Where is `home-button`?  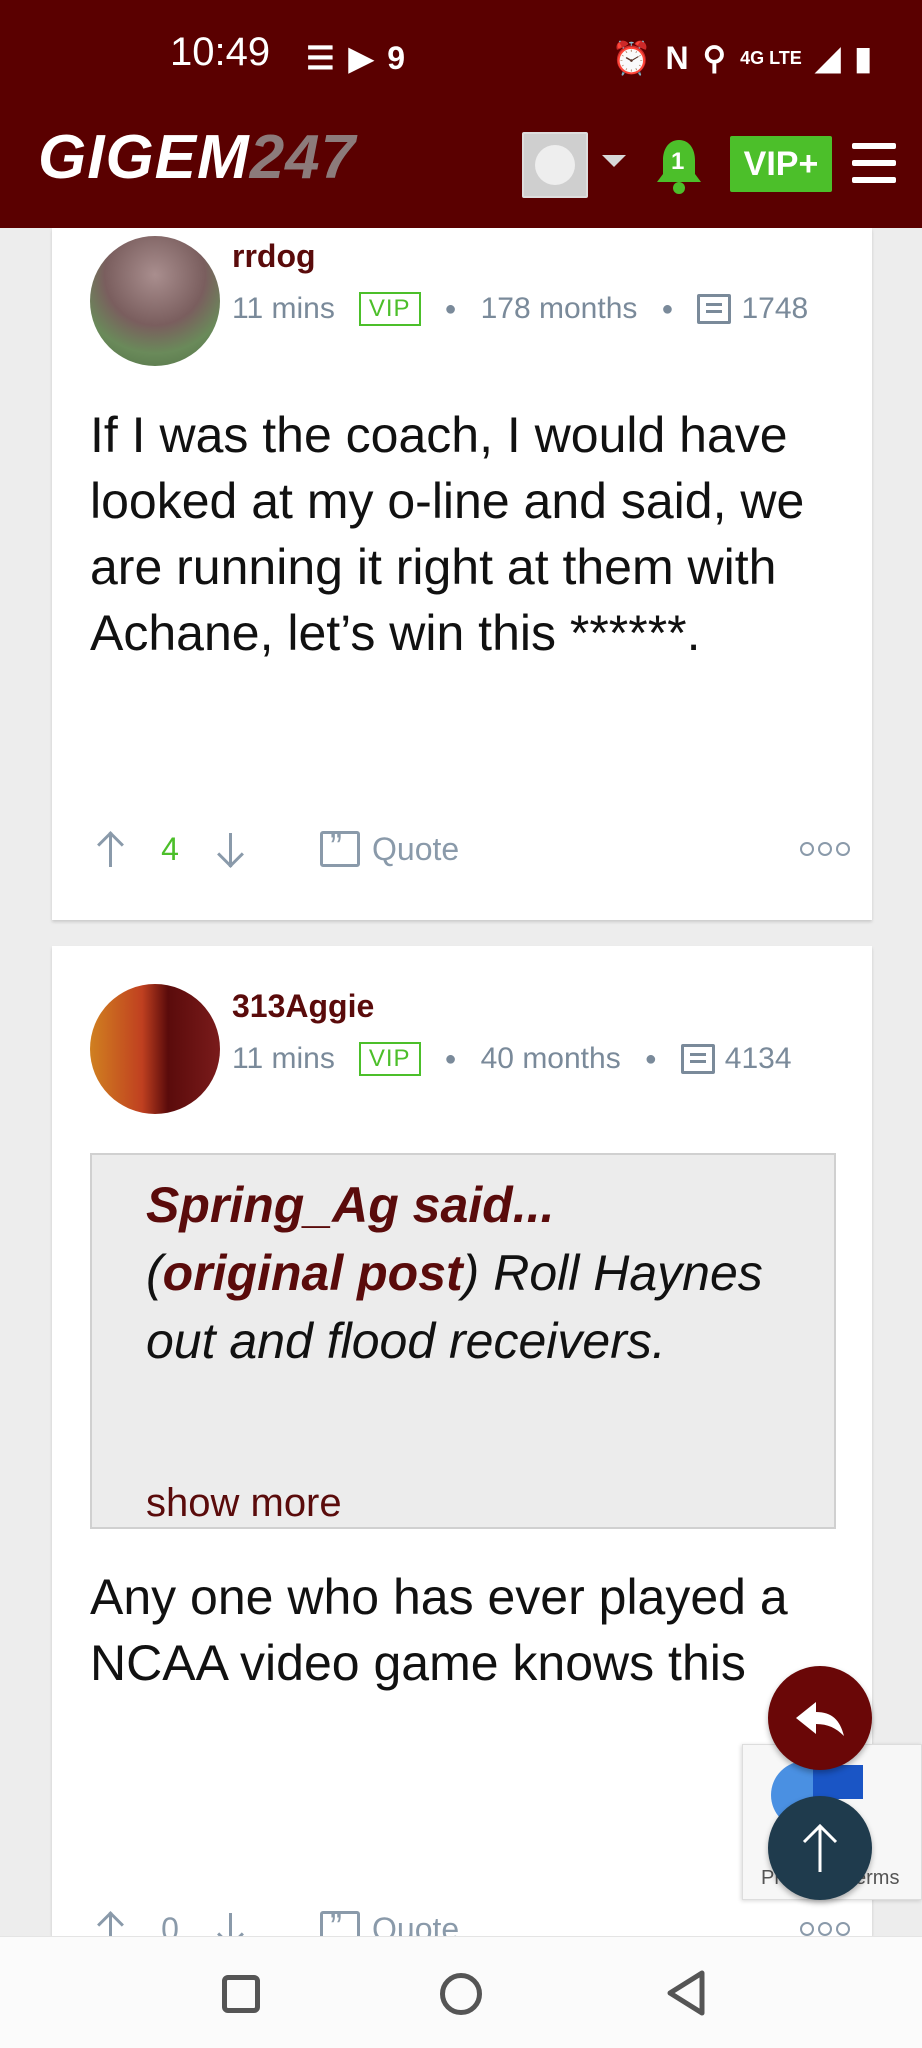 home-button is located at coordinates (461, 1994).